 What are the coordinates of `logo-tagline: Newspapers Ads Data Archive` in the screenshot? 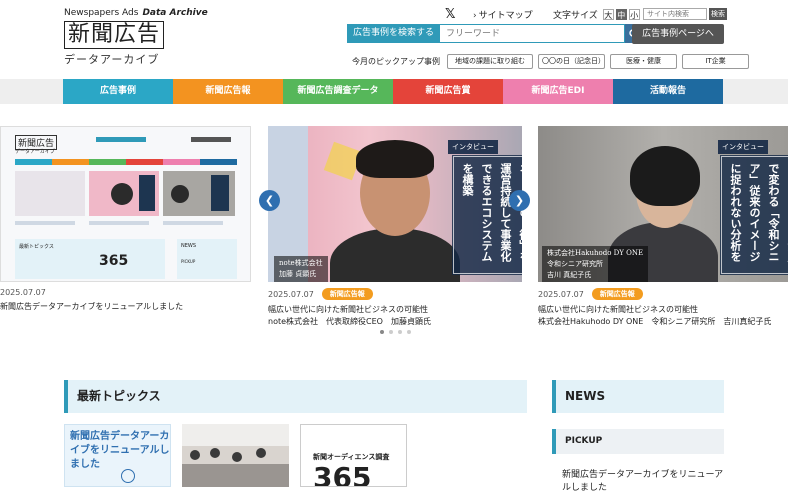 It's located at (136, 13).